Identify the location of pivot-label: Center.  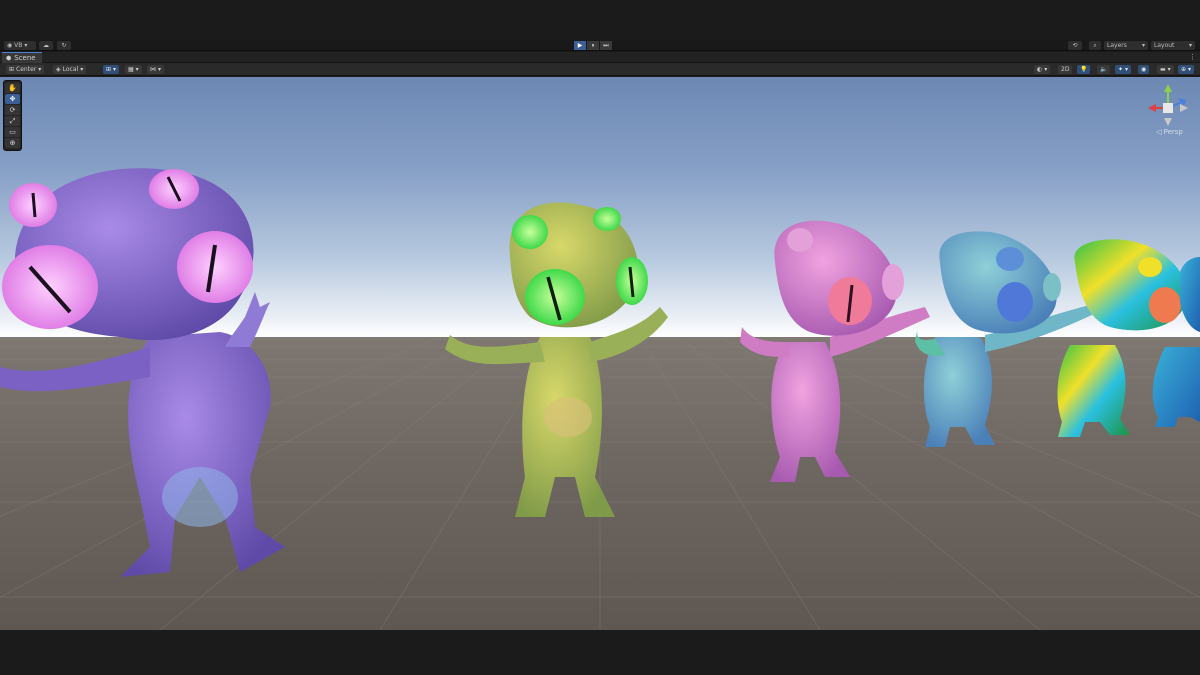
(26, 69).